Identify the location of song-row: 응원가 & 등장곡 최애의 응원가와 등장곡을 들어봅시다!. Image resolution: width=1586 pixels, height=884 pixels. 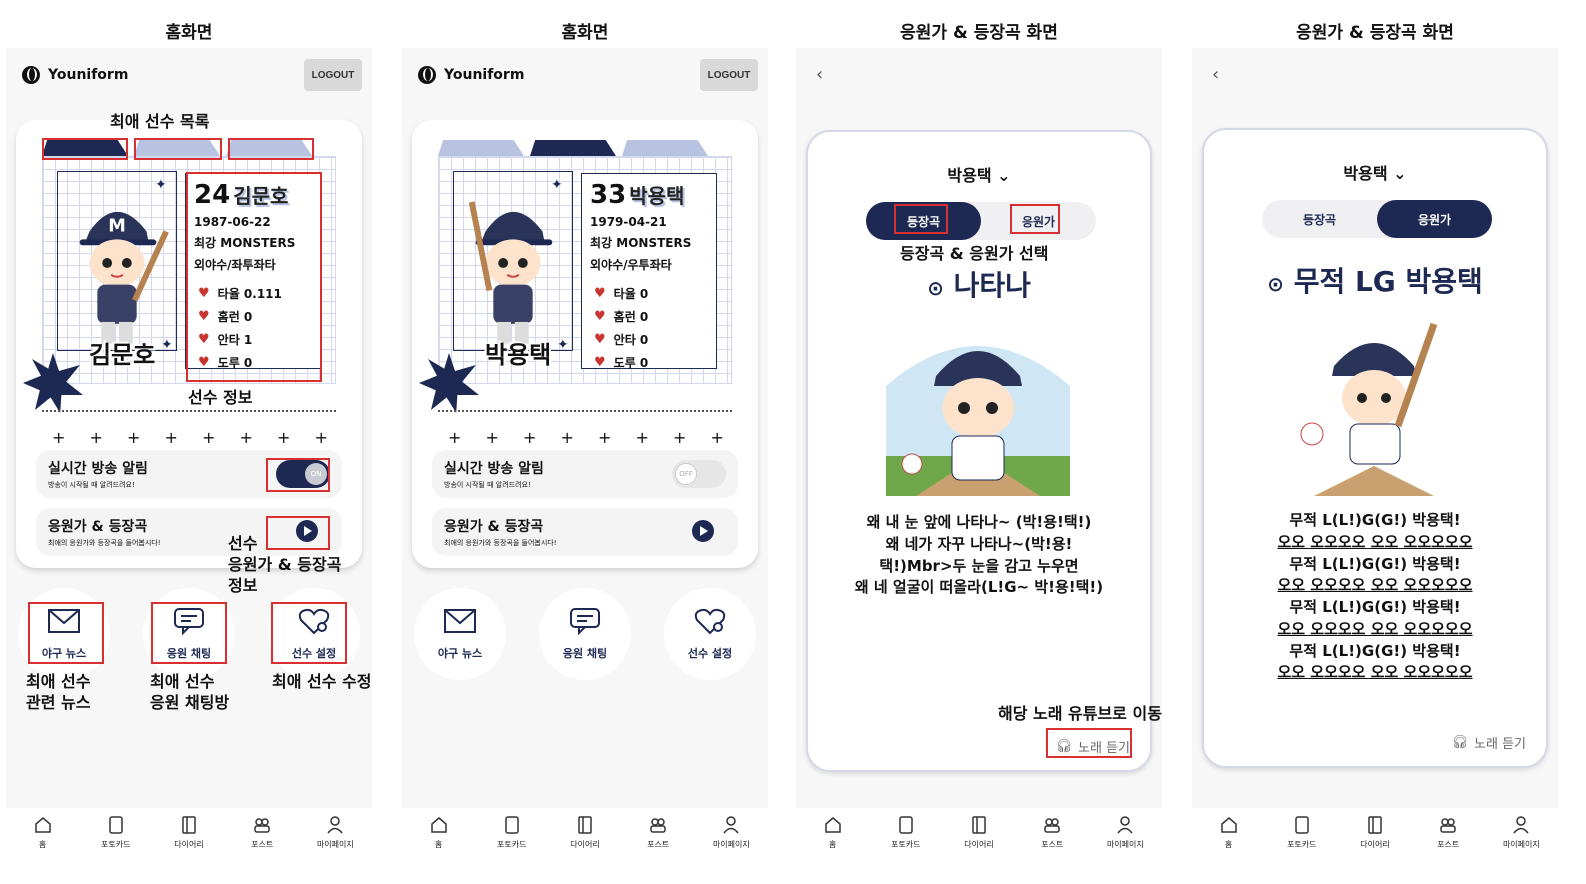
(585, 532).